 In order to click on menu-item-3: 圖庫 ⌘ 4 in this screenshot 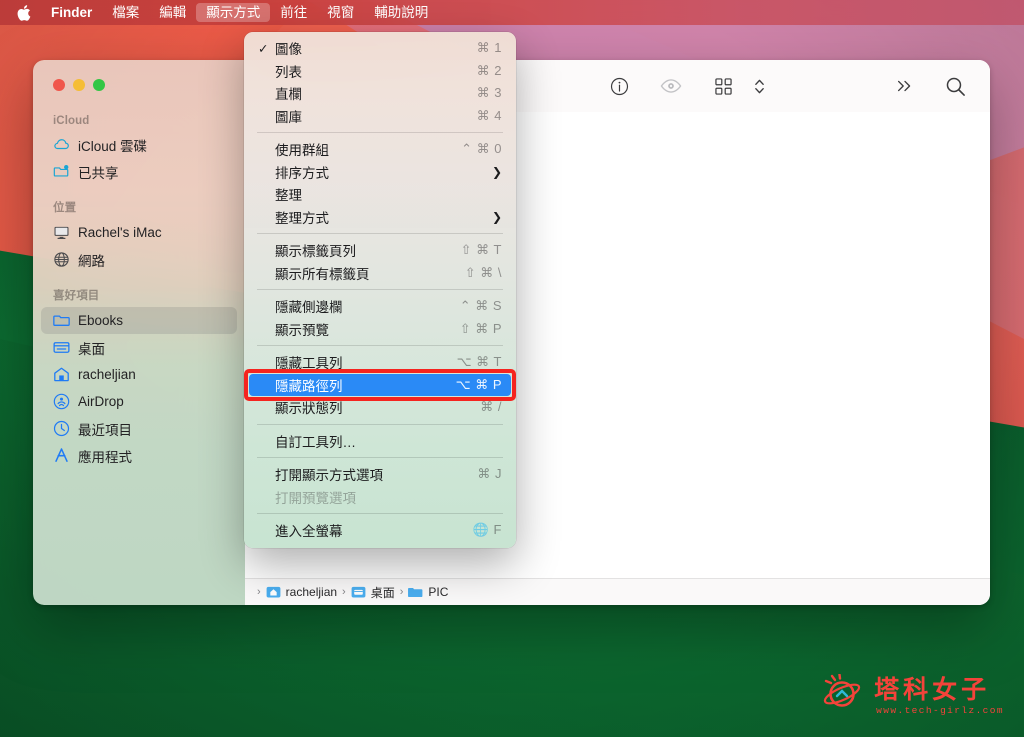, I will do `click(380, 116)`.